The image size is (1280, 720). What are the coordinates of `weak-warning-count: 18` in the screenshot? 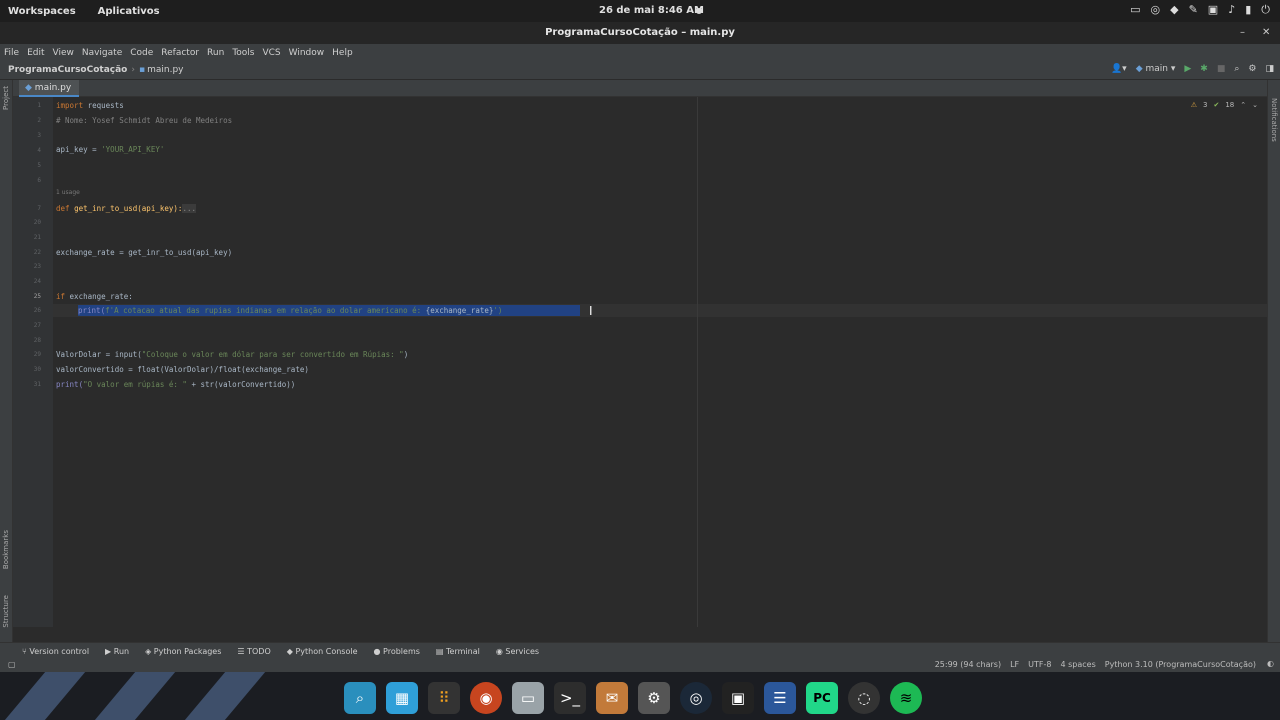 It's located at (1230, 105).